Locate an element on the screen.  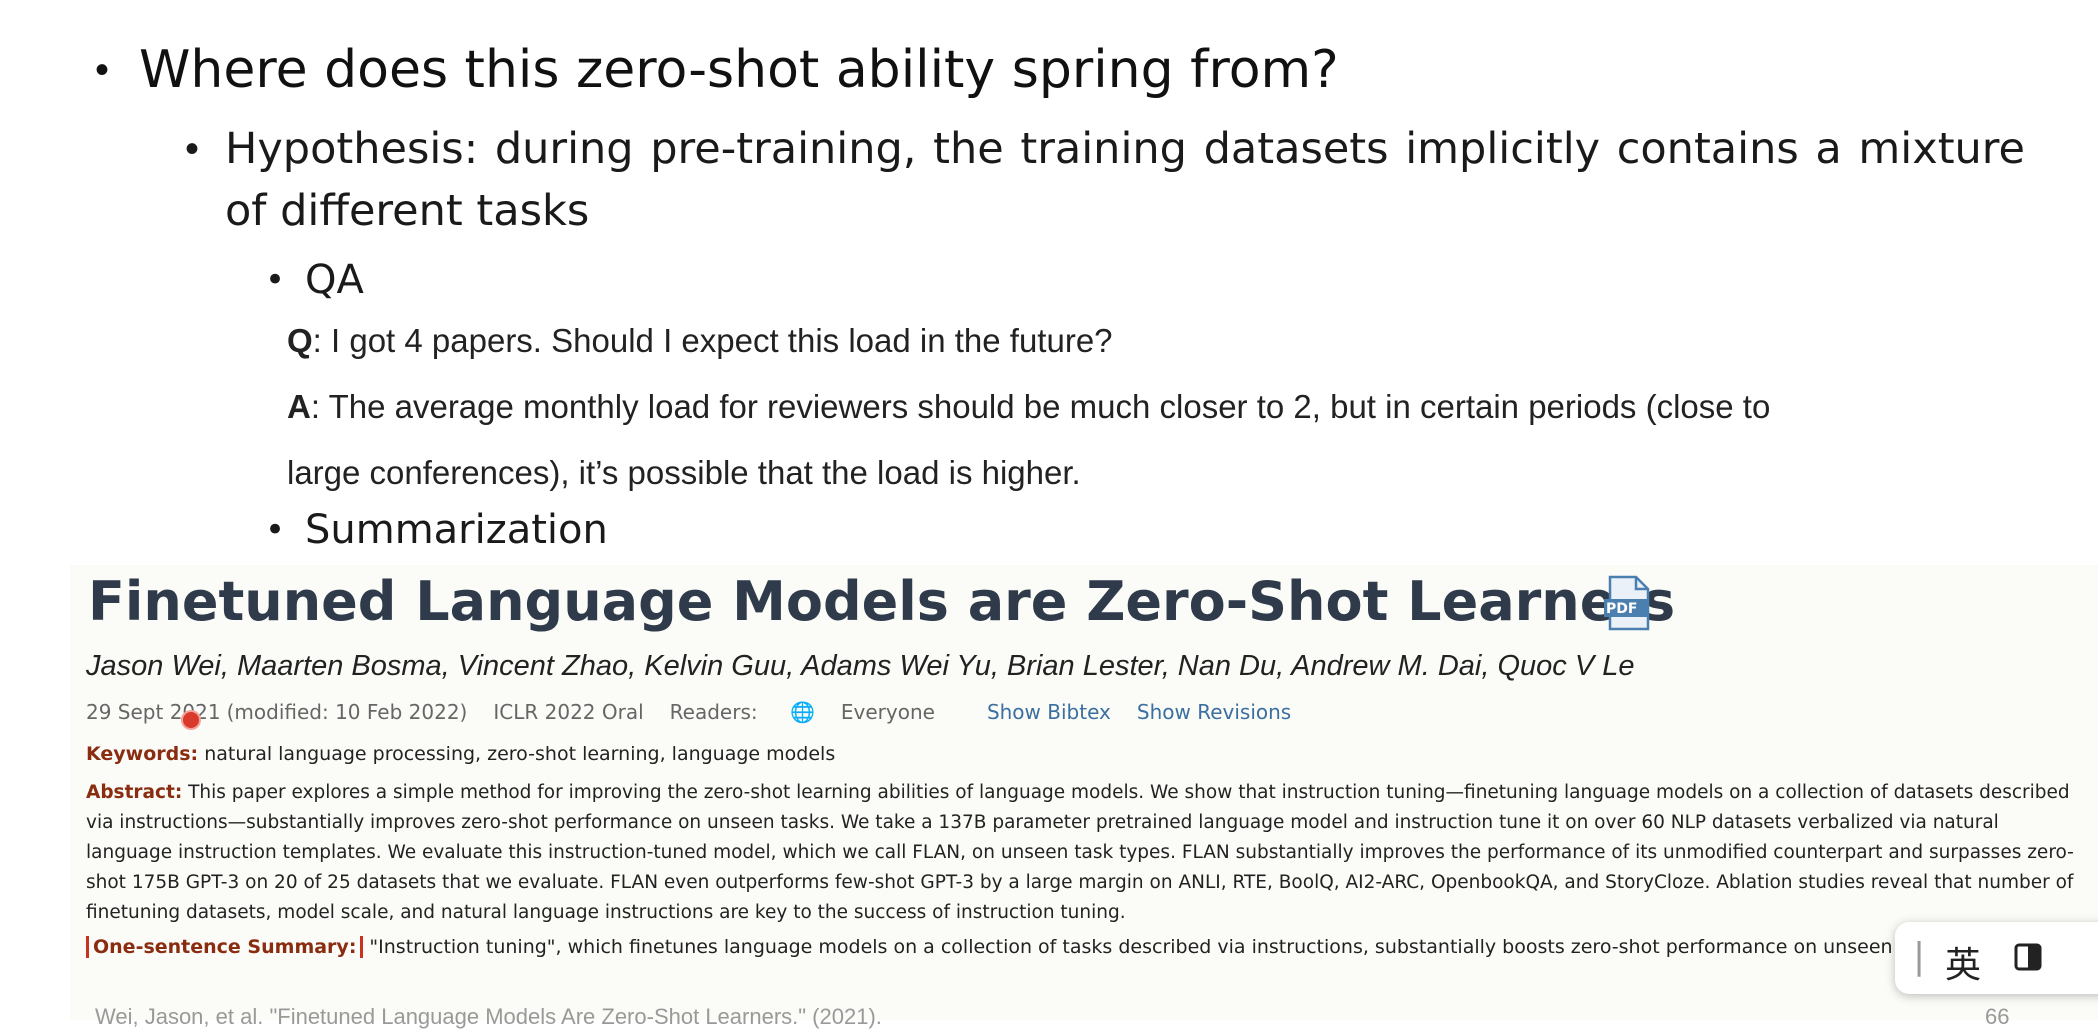
bullet-summarization-text: Summarization is located at coordinates (456, 530).